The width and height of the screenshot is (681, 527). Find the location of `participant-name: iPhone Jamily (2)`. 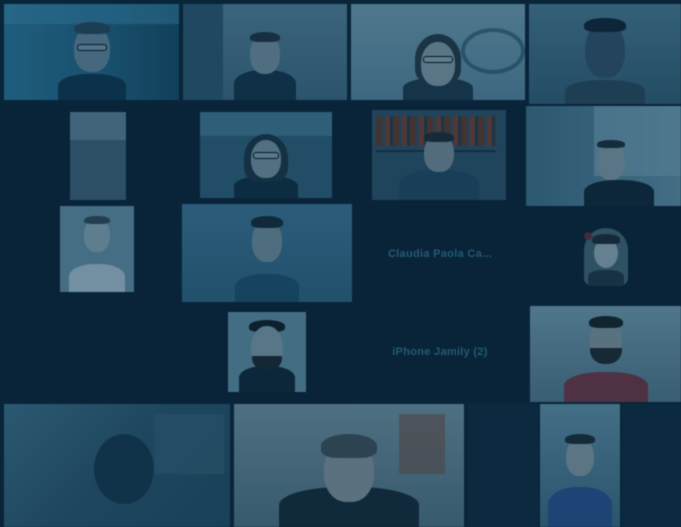

participant-name: iPhone Jamily (2) is located at coordinates (440, 352).